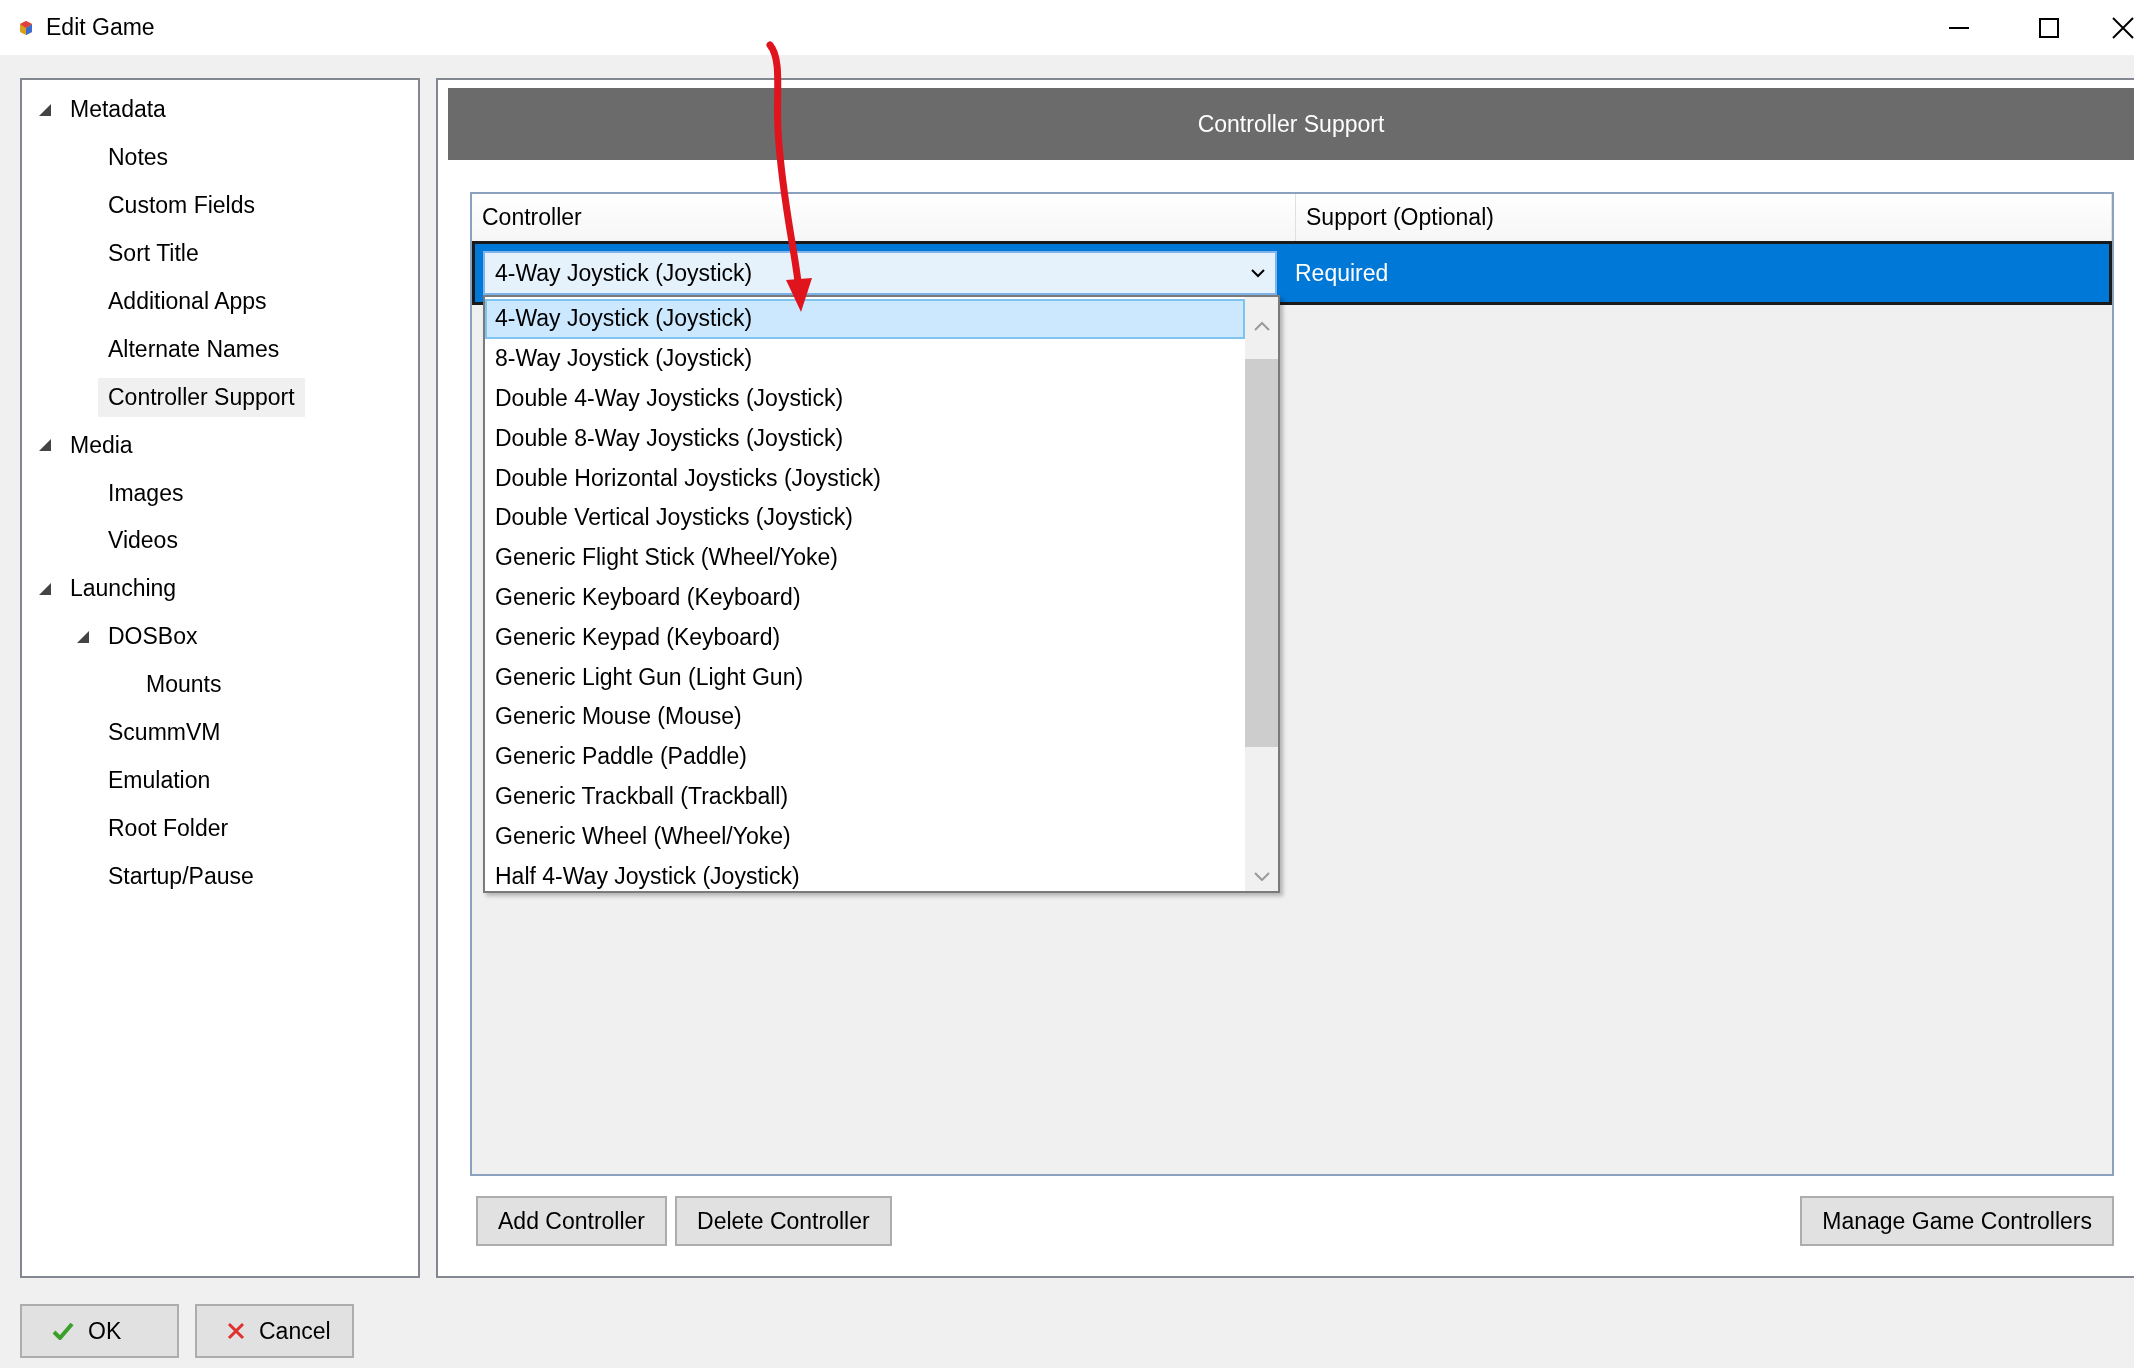 The width and height of the screenshot is (2134, 1368). I want to click on dialog-button: OK, so click(99, 1331).